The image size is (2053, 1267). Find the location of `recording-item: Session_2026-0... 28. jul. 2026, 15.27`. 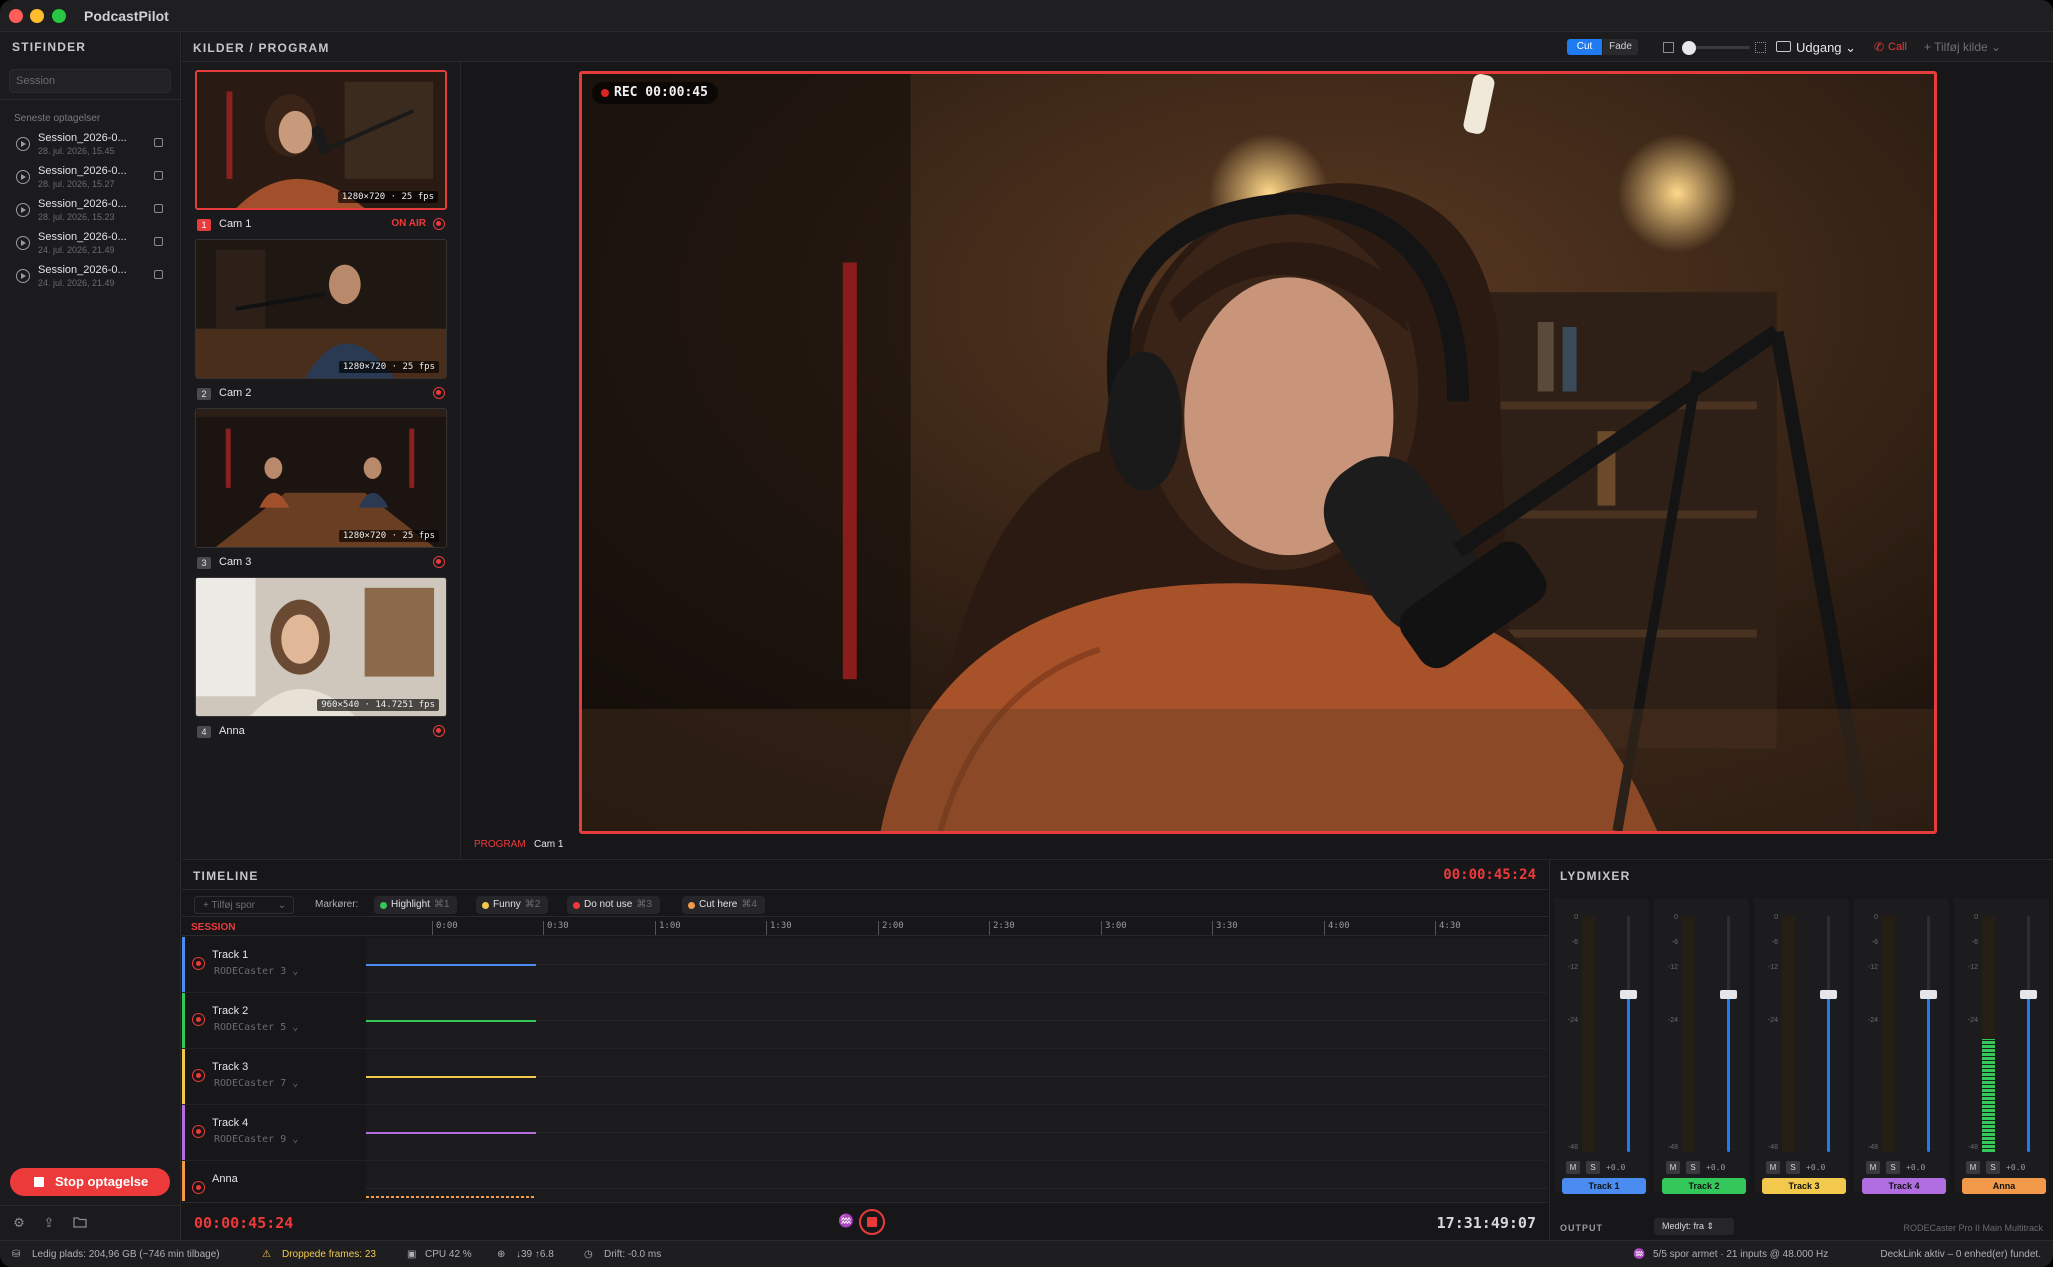

recording-item: Session_2026-0... 28. jul. 2026, 15.27 is located at coordinates (90, 179).